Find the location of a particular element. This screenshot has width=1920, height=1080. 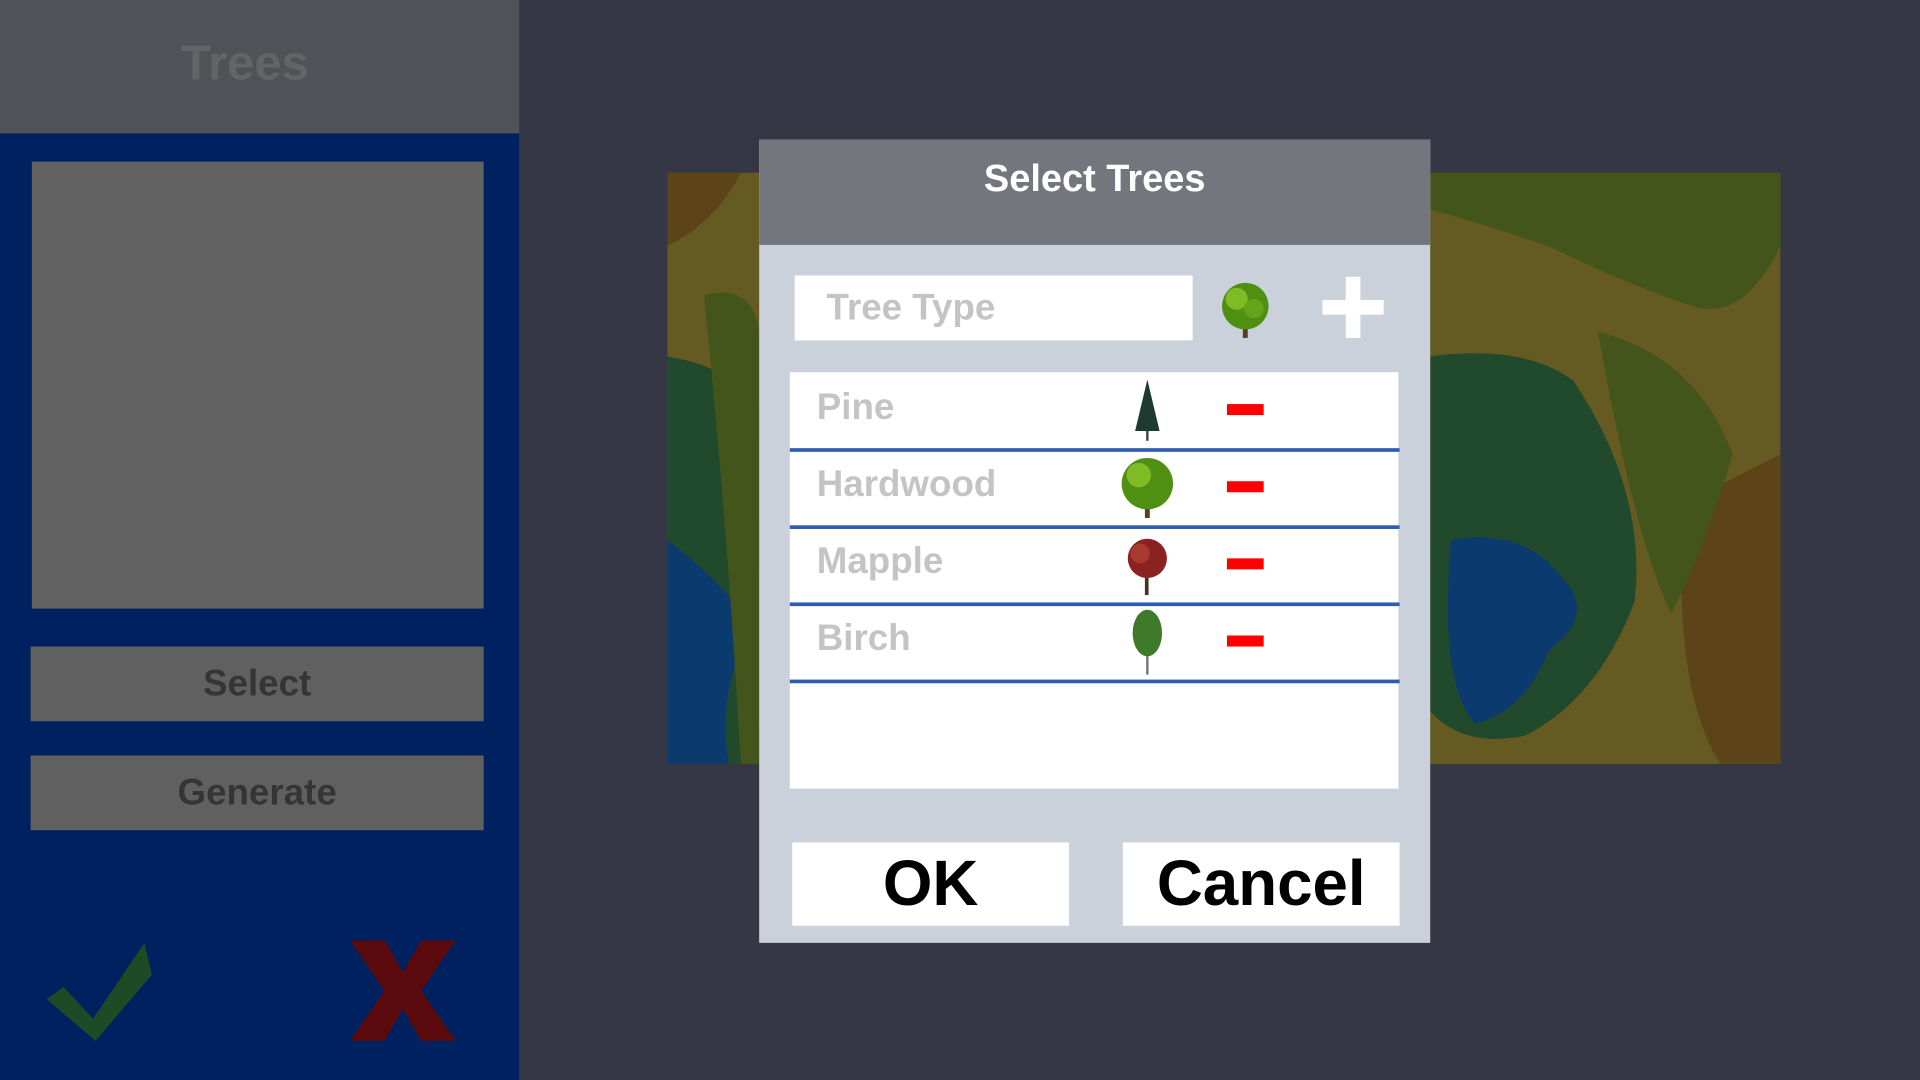

maple-tree-icon is located at coordinates (1147, 567).